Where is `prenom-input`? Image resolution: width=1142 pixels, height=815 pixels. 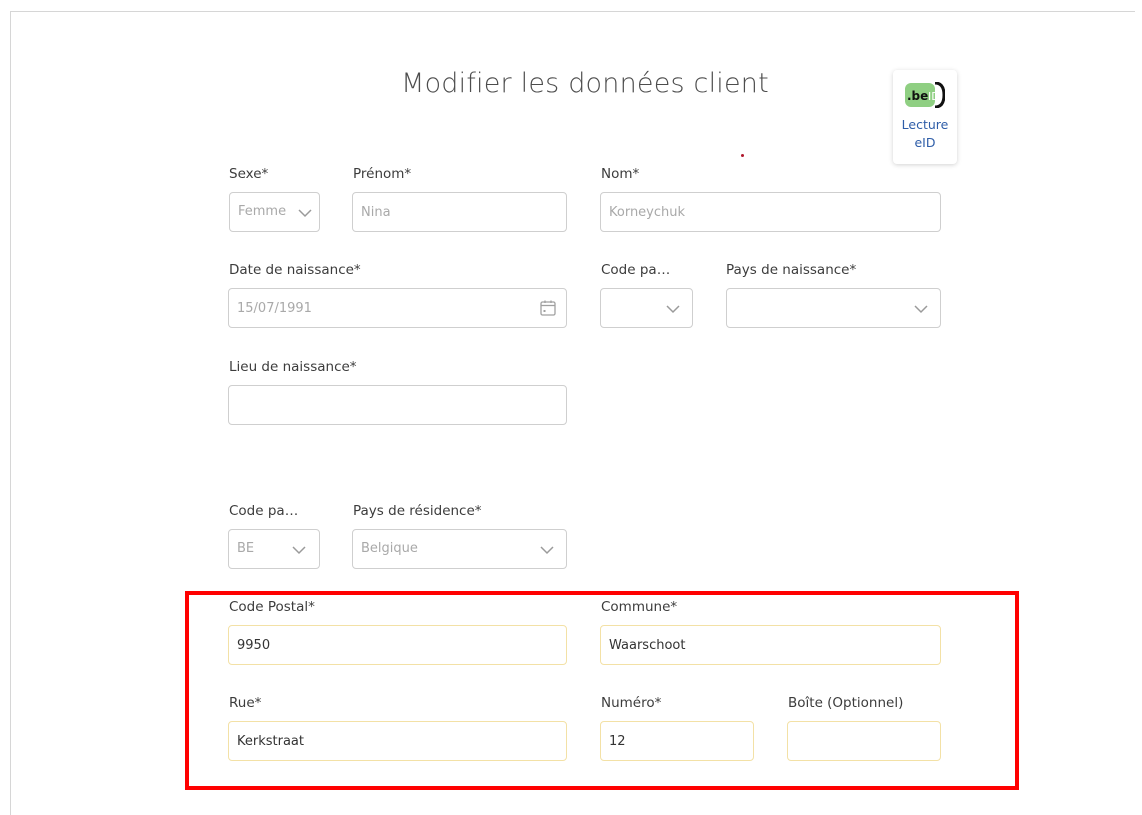
prenom-input is located at coordinates (459, 212).